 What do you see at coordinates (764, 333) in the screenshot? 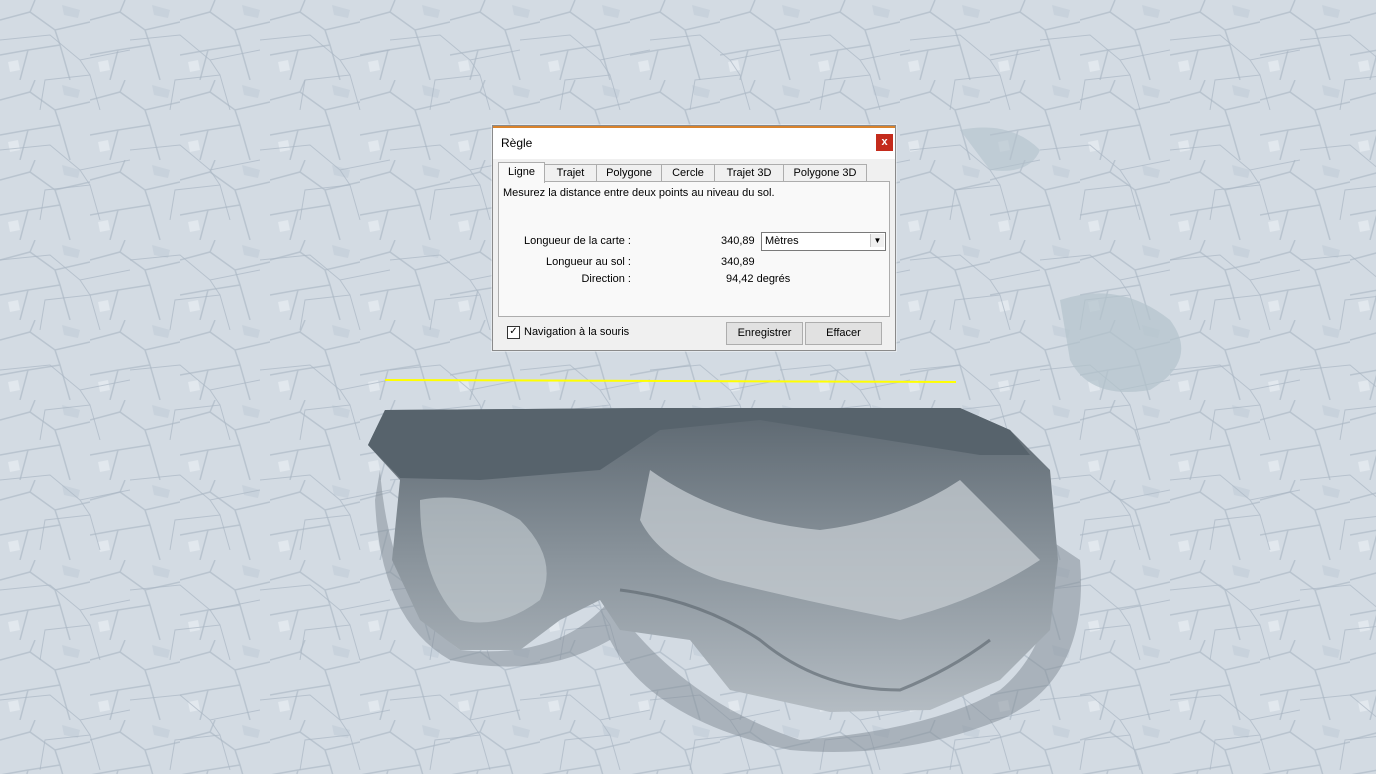
I see `save-button: Enregistrer` at bounding box center [764, 333].